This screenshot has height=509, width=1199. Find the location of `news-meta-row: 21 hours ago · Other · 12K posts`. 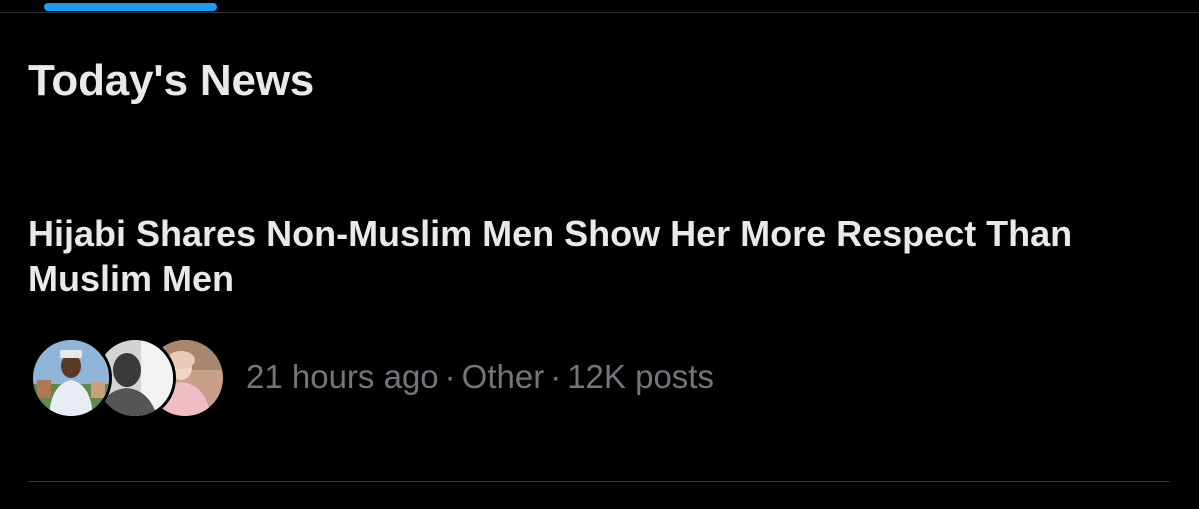

news-meta-row: 21 hours ago · Other · 12K posts is located at coordinates (372, 377).